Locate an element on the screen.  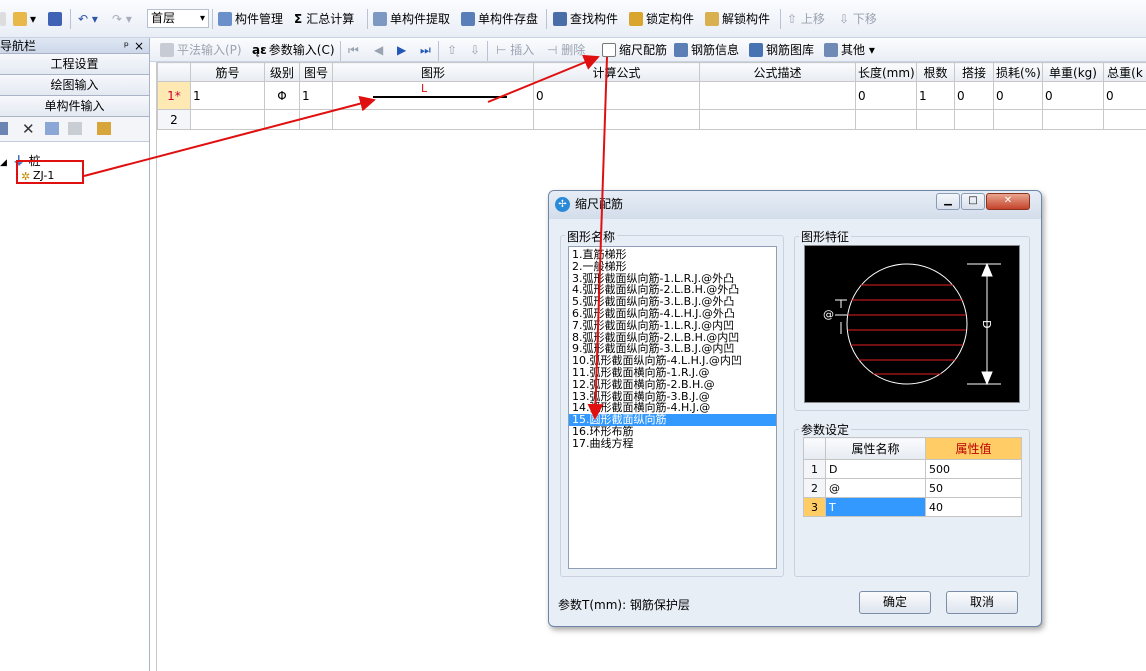
cell-shape: L is located at coordinates (433, 95).